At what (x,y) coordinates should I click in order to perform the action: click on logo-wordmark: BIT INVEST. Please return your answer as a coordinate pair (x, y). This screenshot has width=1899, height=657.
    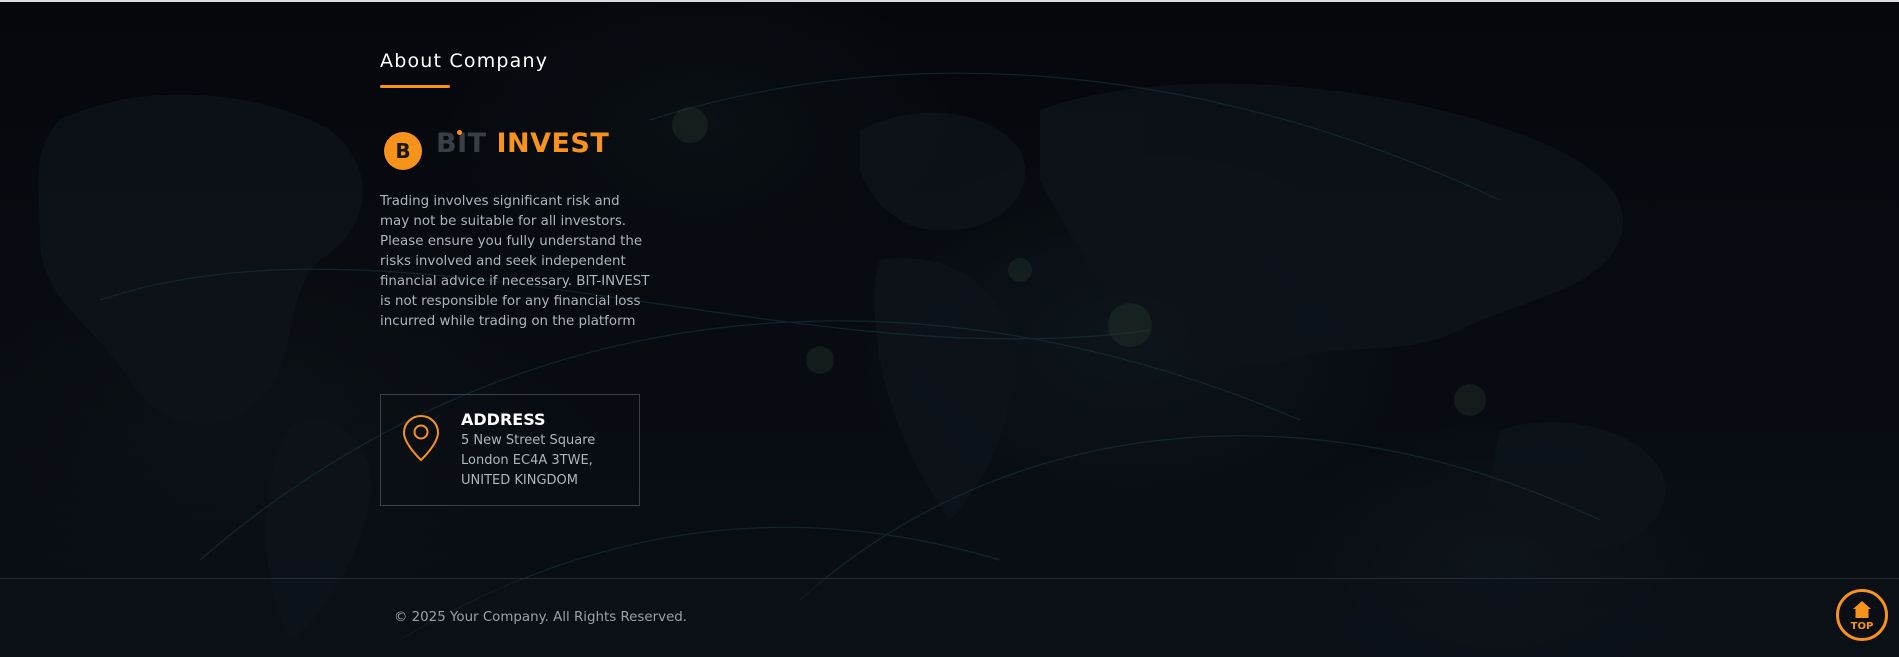
    Looking at the image, I should click on (522, 143).